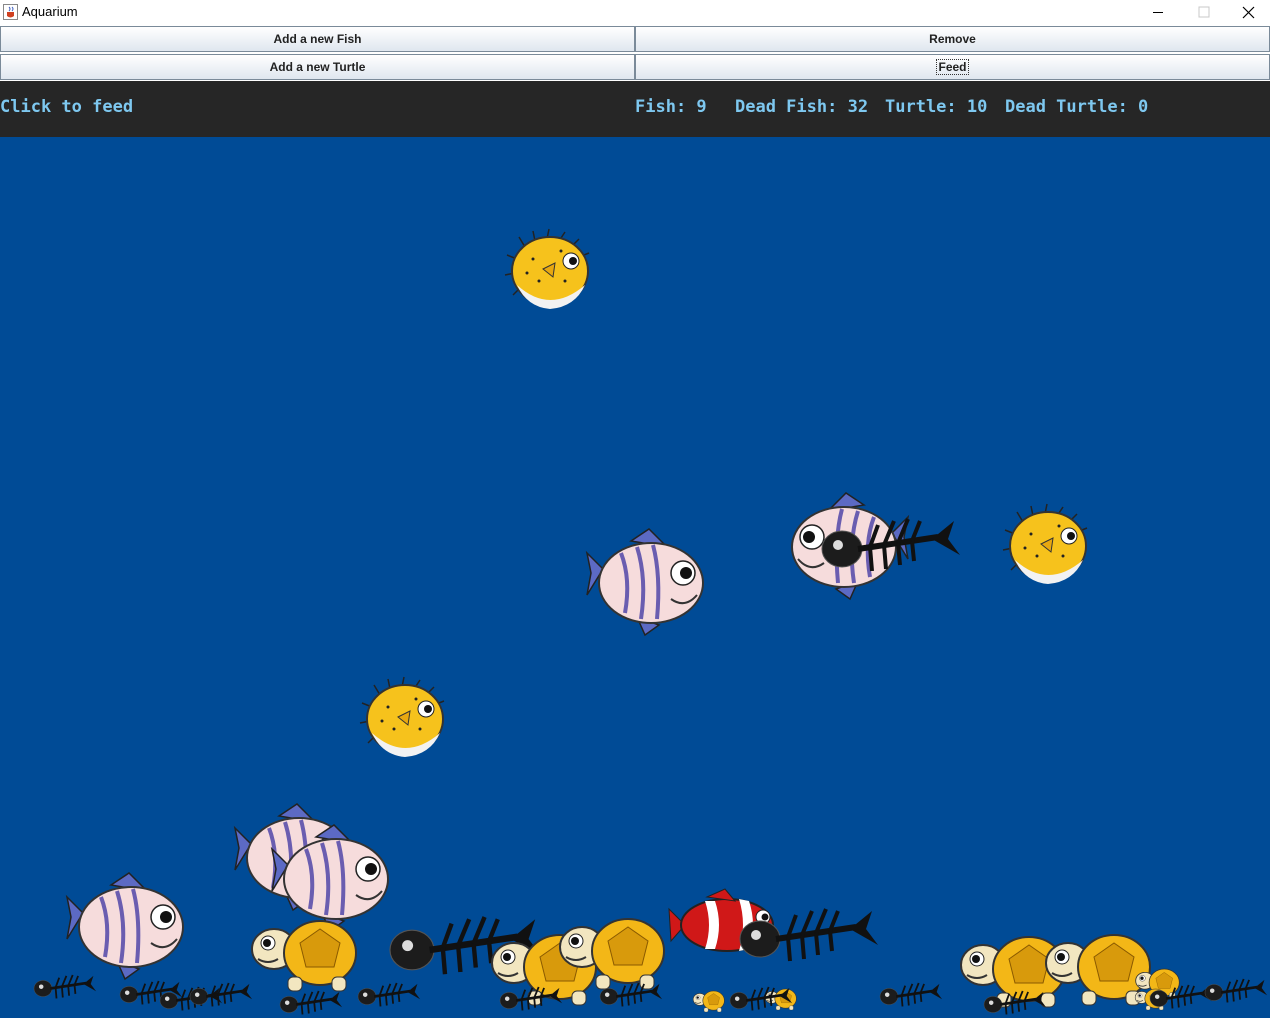 The image size is (1270, 1018). What do you see at coordinates (317, 67) in the screenshot?
I see `add-turtle-button: Add a new Turtle` at bounding box center [317, 67].